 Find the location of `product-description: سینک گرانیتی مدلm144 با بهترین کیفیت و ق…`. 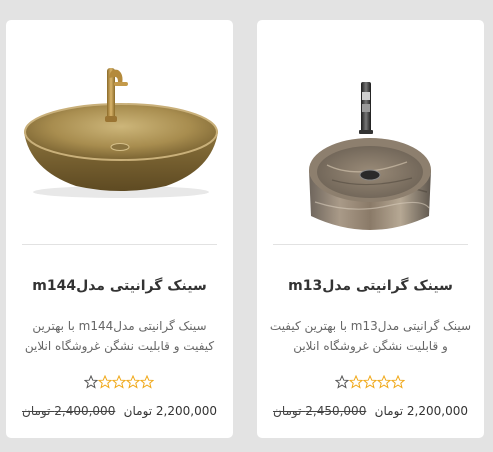

product-description: سینک گرانیتی مدلm144 با بهترین کیفیت و ق… is located at coordinates (119, 336).